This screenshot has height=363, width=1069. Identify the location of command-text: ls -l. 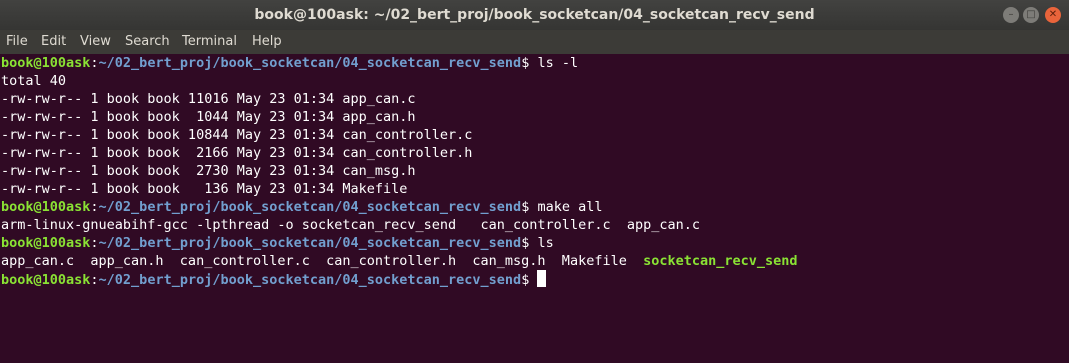
(554, 63).